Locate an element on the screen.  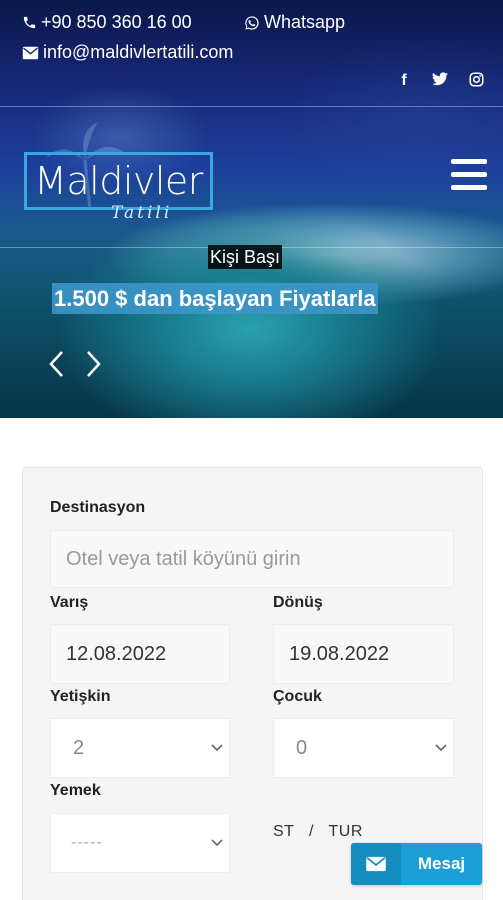
message-button: Mesaj is located at coordinates (416, 864).